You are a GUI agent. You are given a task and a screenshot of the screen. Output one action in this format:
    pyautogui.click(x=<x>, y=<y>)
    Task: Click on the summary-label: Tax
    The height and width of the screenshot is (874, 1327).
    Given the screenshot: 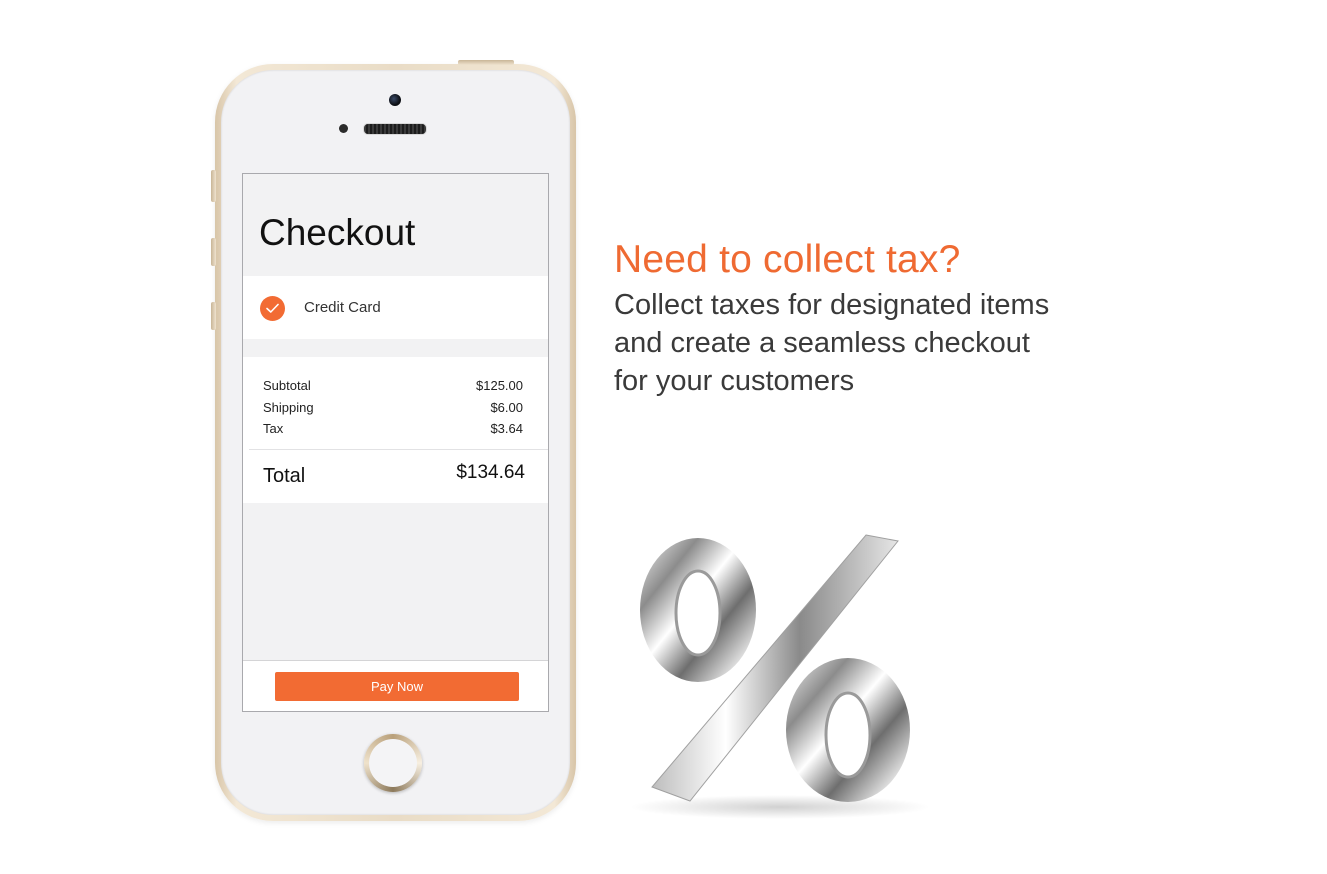 What is the action you would take?
    pyautogui.click(x=273, y=428)
    